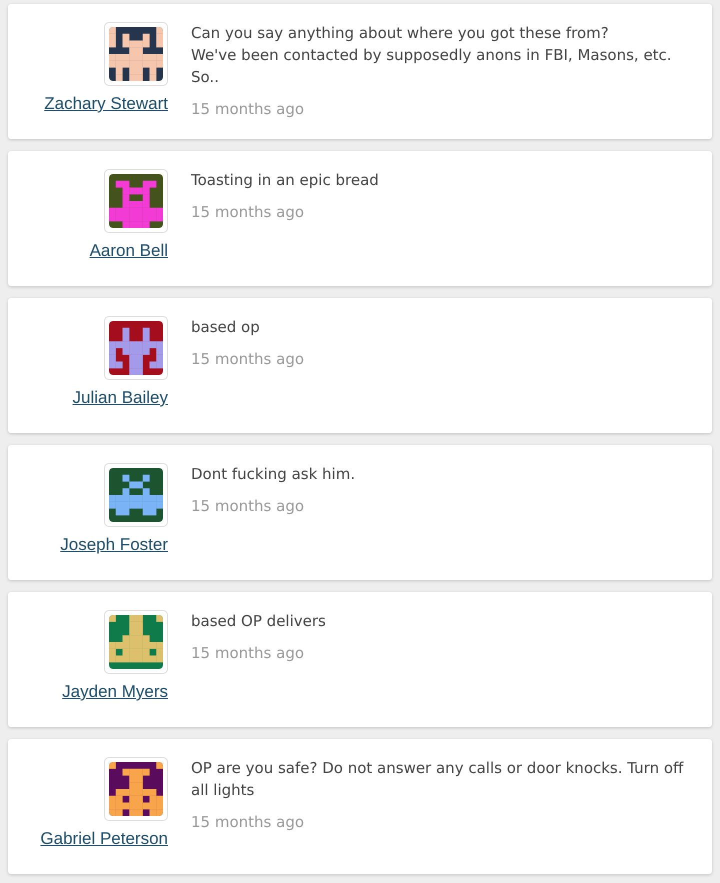 The height and width of the screenshot is (883, 720). What do you see at coordinates (285, 180) in the screenshot?
I see `comment-text: Toasting in an epic bread` at bounding box center [285, 180].